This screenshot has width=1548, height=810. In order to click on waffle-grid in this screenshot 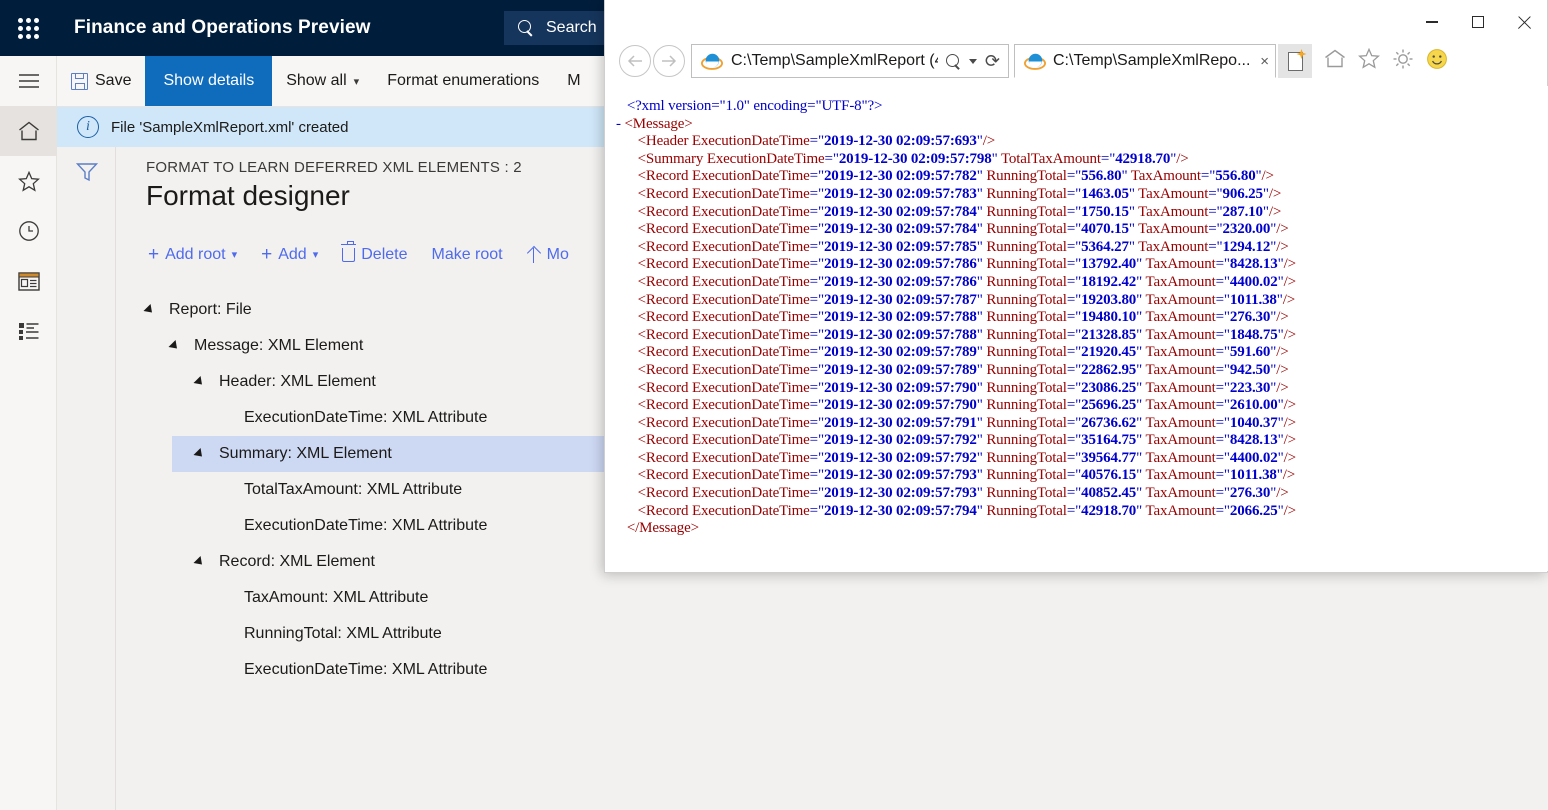, I will do `click(28, 28)`.